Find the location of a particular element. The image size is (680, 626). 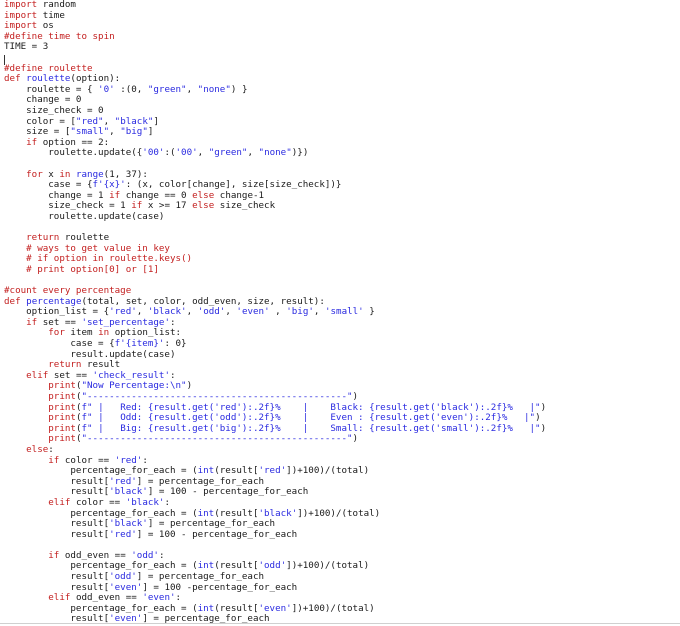

code-token-plain: result is located at coordinates (101, 365).